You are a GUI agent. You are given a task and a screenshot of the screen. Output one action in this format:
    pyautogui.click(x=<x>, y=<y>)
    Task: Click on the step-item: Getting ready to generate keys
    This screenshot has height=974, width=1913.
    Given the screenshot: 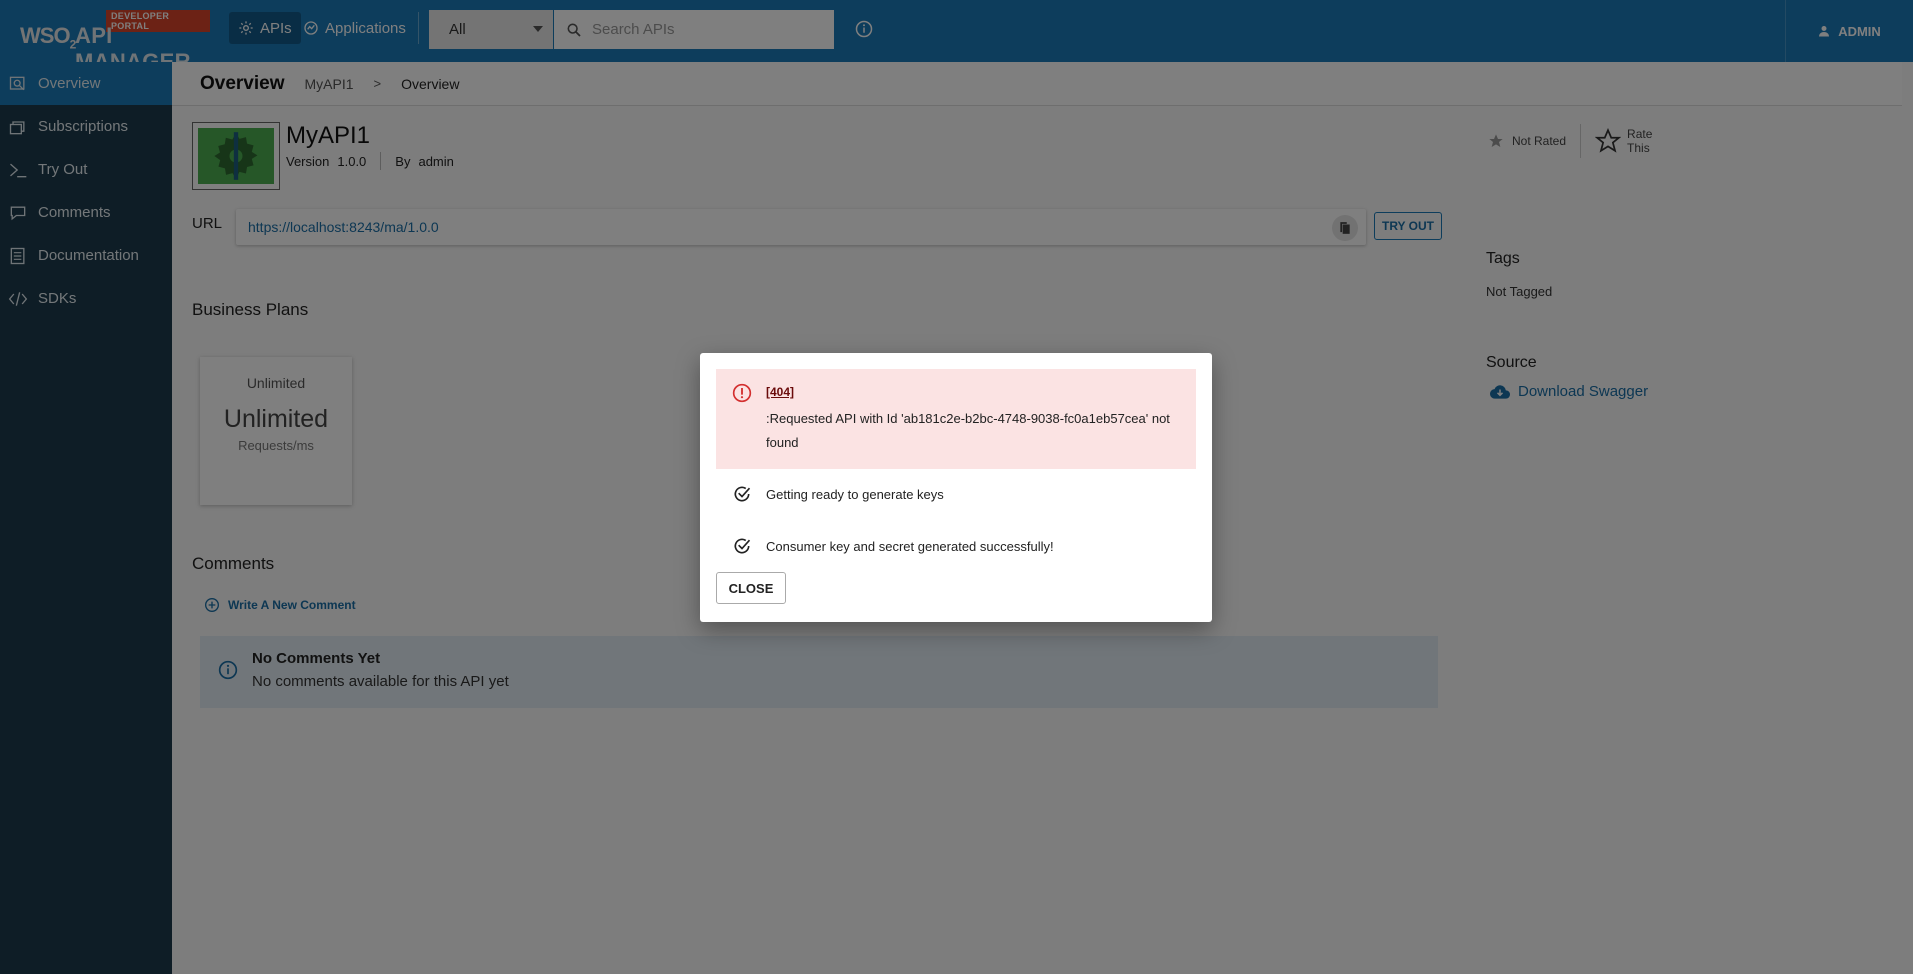 What is the action you would take?
    pyautogui.click(x=956, y=494)
    